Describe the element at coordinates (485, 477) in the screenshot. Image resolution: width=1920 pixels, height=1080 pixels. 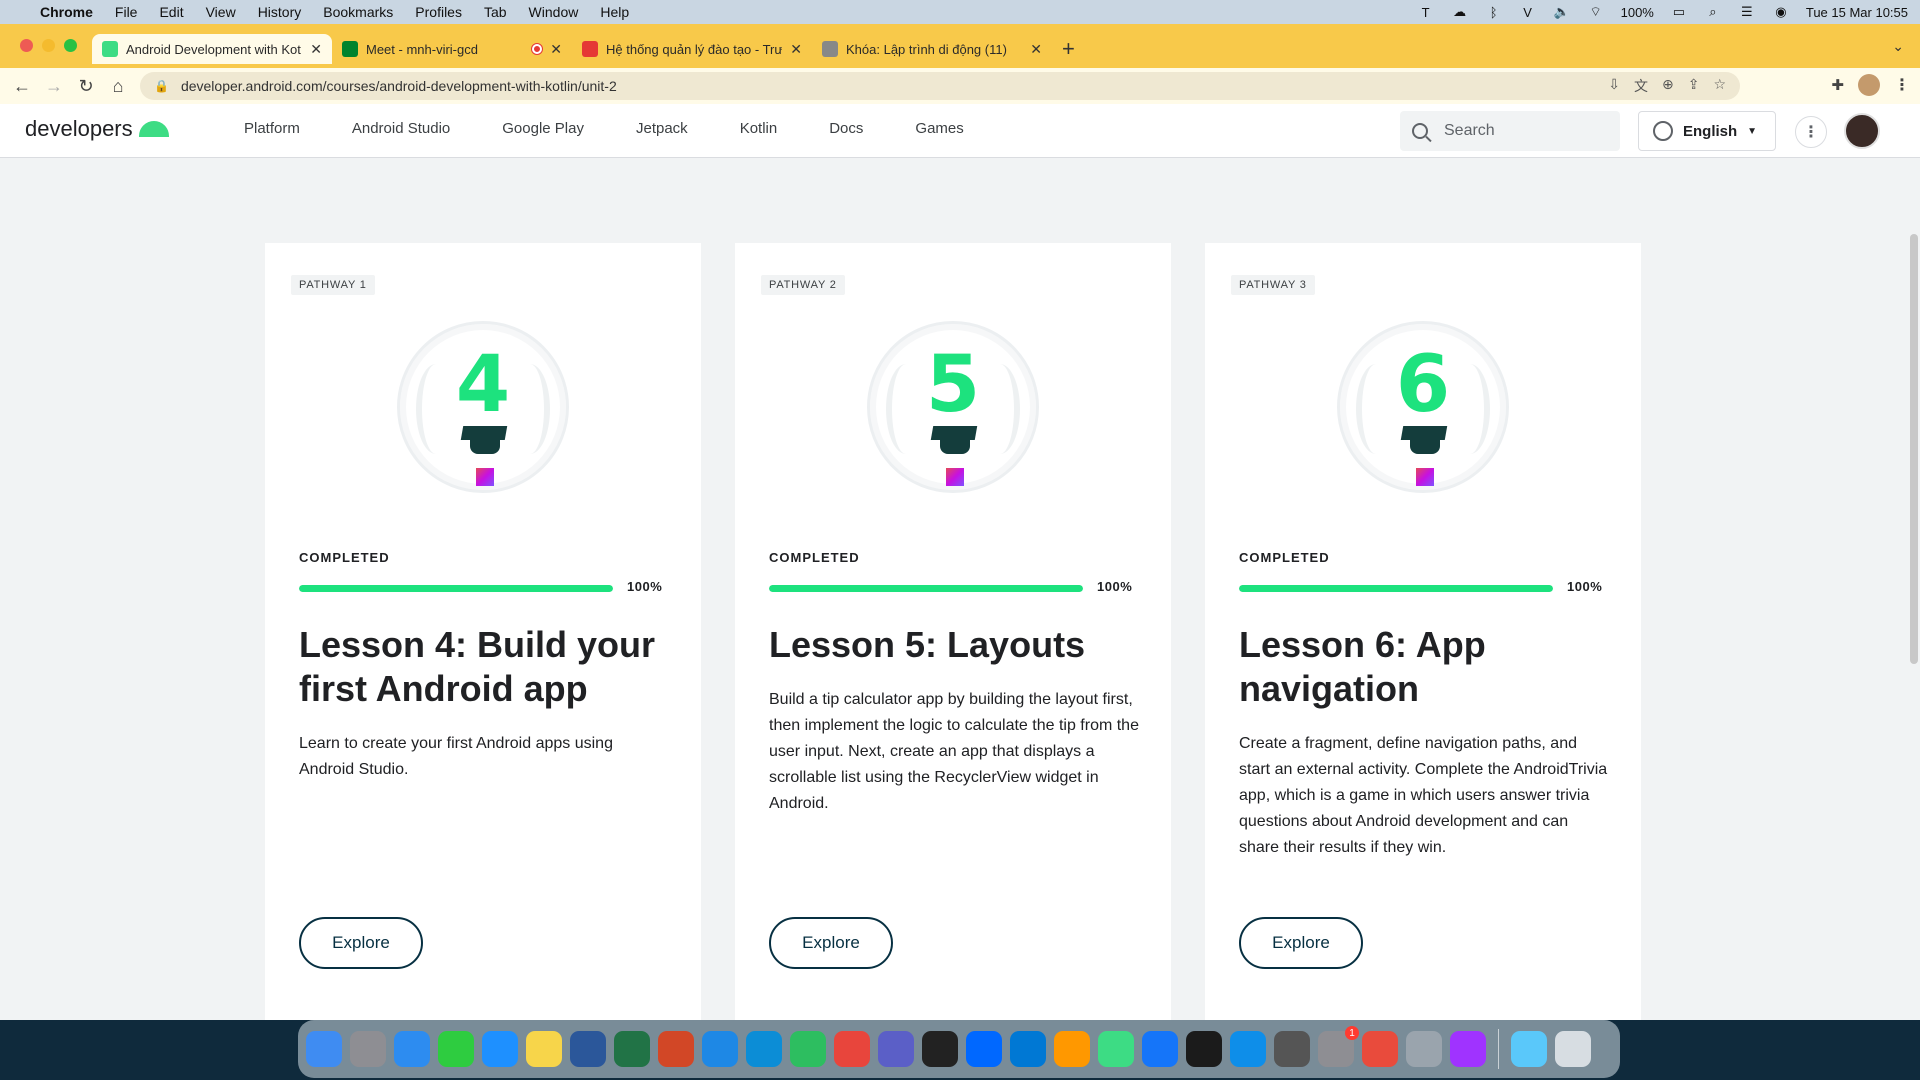
I see `kotlin-logo-icon` at that location.